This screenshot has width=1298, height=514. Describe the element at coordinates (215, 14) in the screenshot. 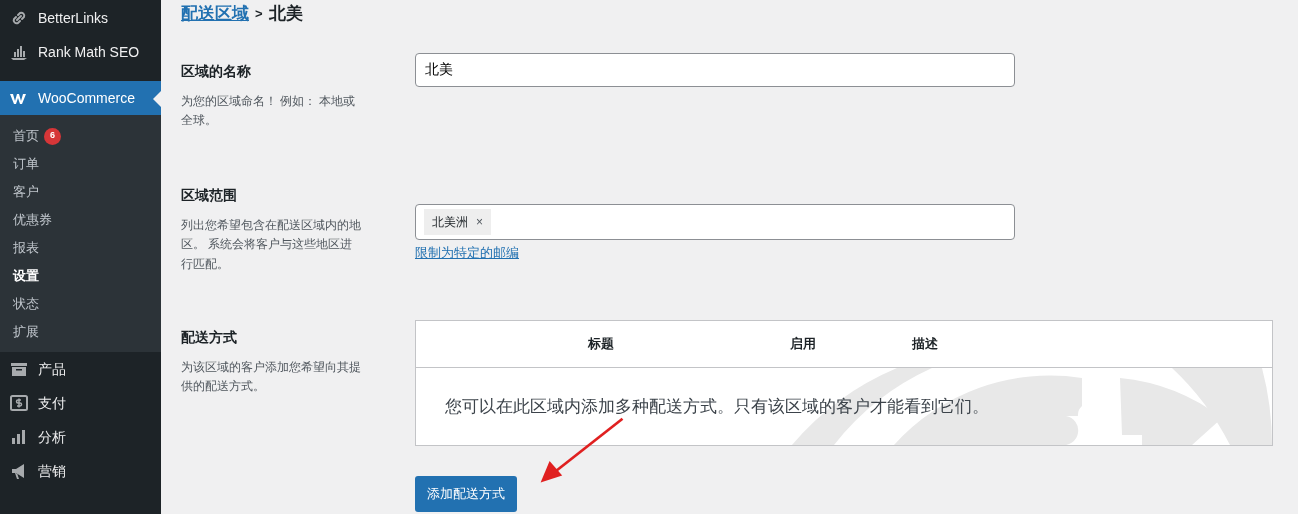

I see `breadcrumb-link: 配送区域` at that location.